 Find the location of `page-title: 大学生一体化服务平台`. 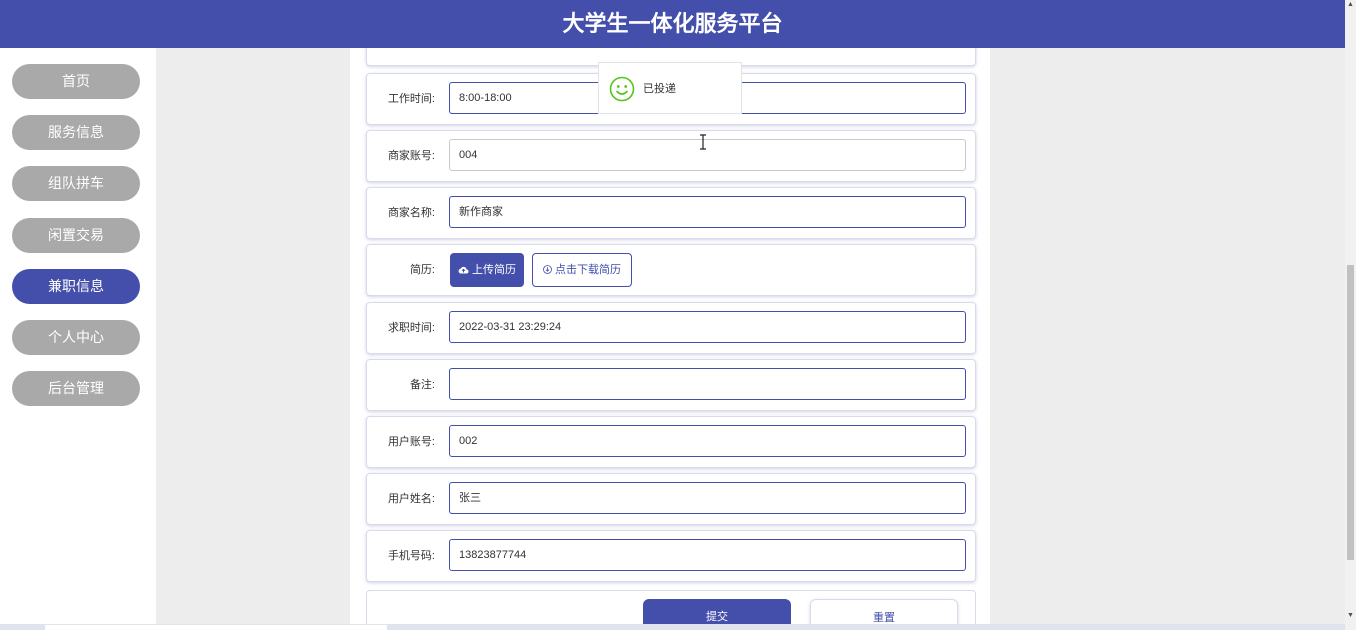

page-title: 大学生一体化服务平台 is located at coordinates (672, 23).